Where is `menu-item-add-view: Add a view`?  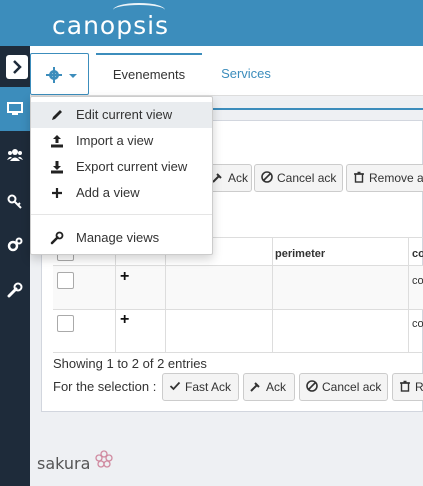 menu-item-add-view: Add a view is located at coordinates (121, 193).